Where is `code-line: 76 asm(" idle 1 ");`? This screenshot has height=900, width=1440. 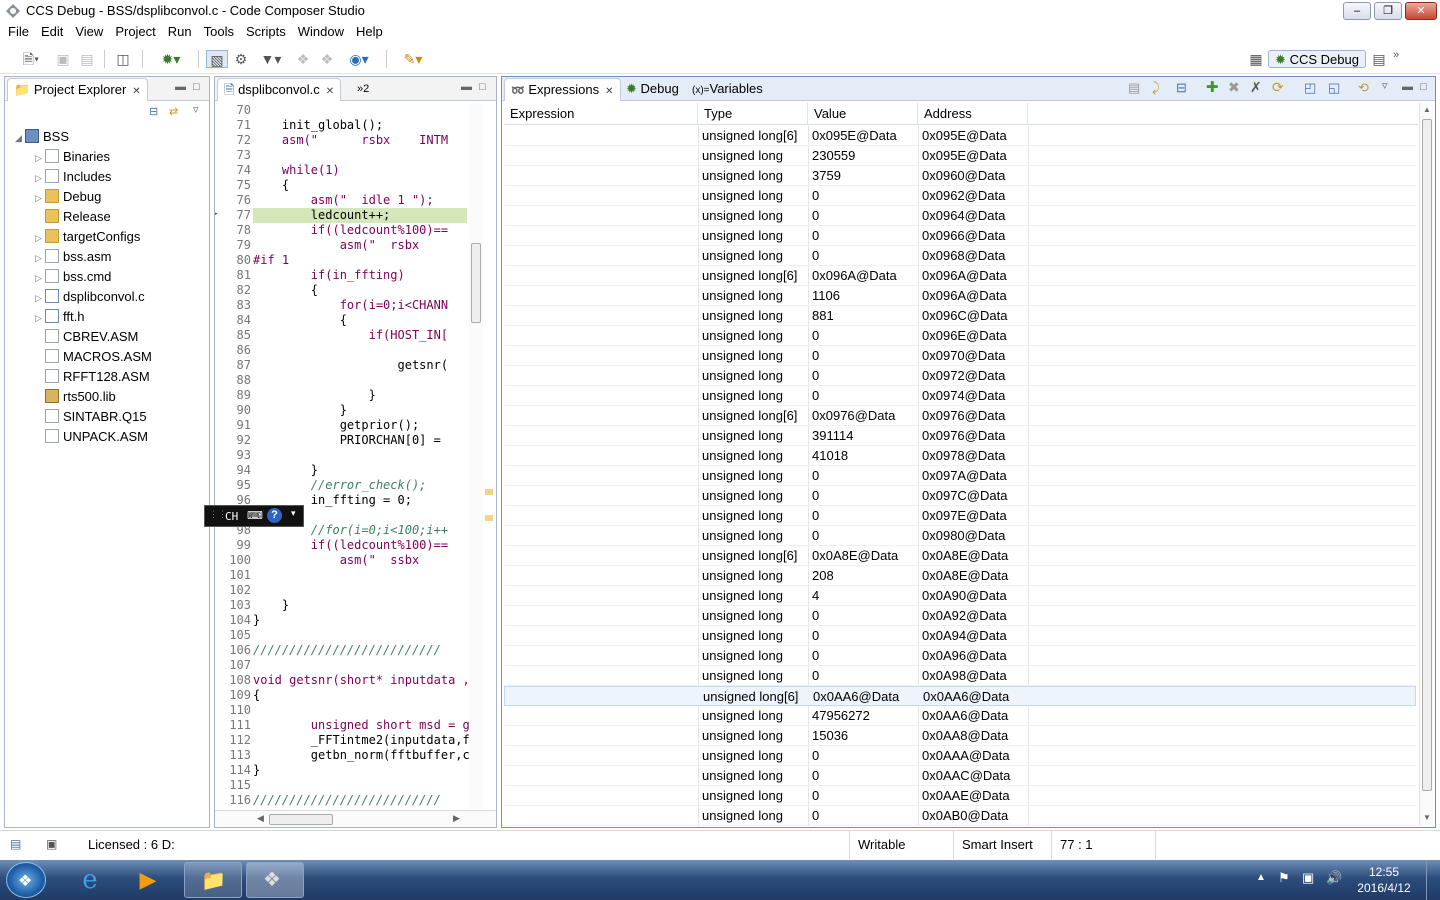
code-line: 76 asm(" idle 1 "); is located at coordinates (341, 200).